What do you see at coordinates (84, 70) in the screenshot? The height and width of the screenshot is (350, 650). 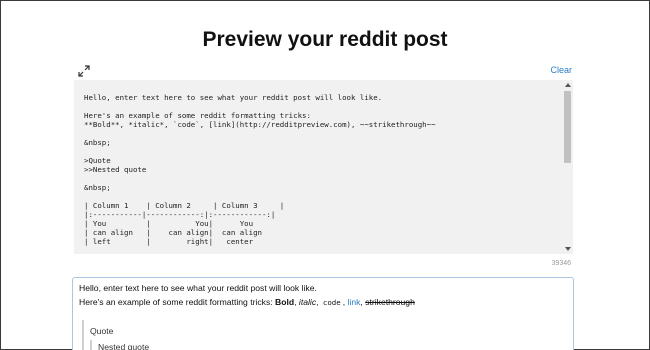 I see `expand-icon` at bounding box center [84, 70].